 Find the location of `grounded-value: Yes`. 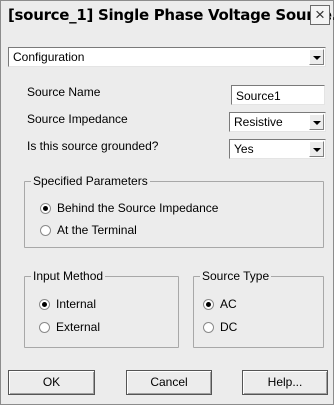

grounded-value: Yes is located at coordinates (244, 149).